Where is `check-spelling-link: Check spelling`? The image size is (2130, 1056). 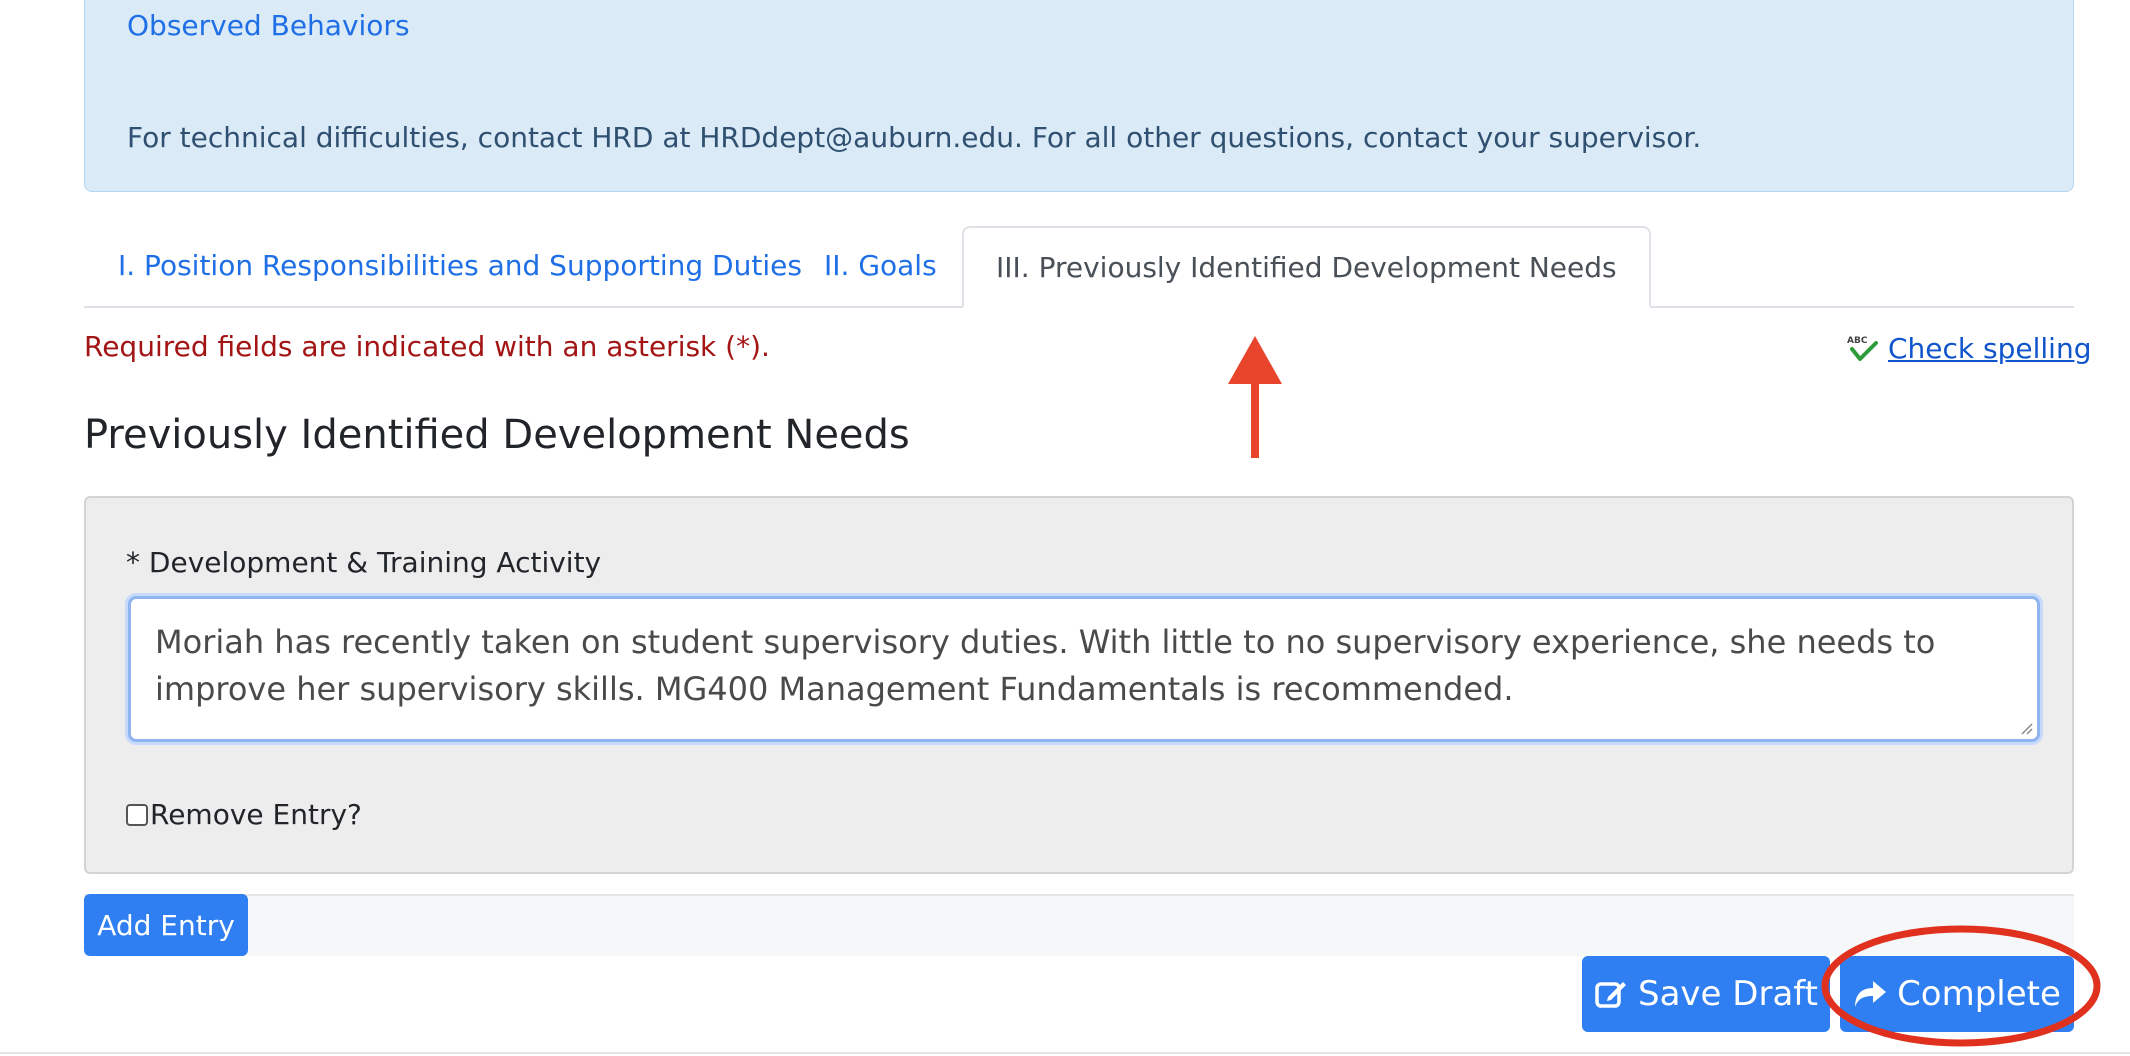 check-spelling-link: Check spelling is located at coordinates (1989, 348).